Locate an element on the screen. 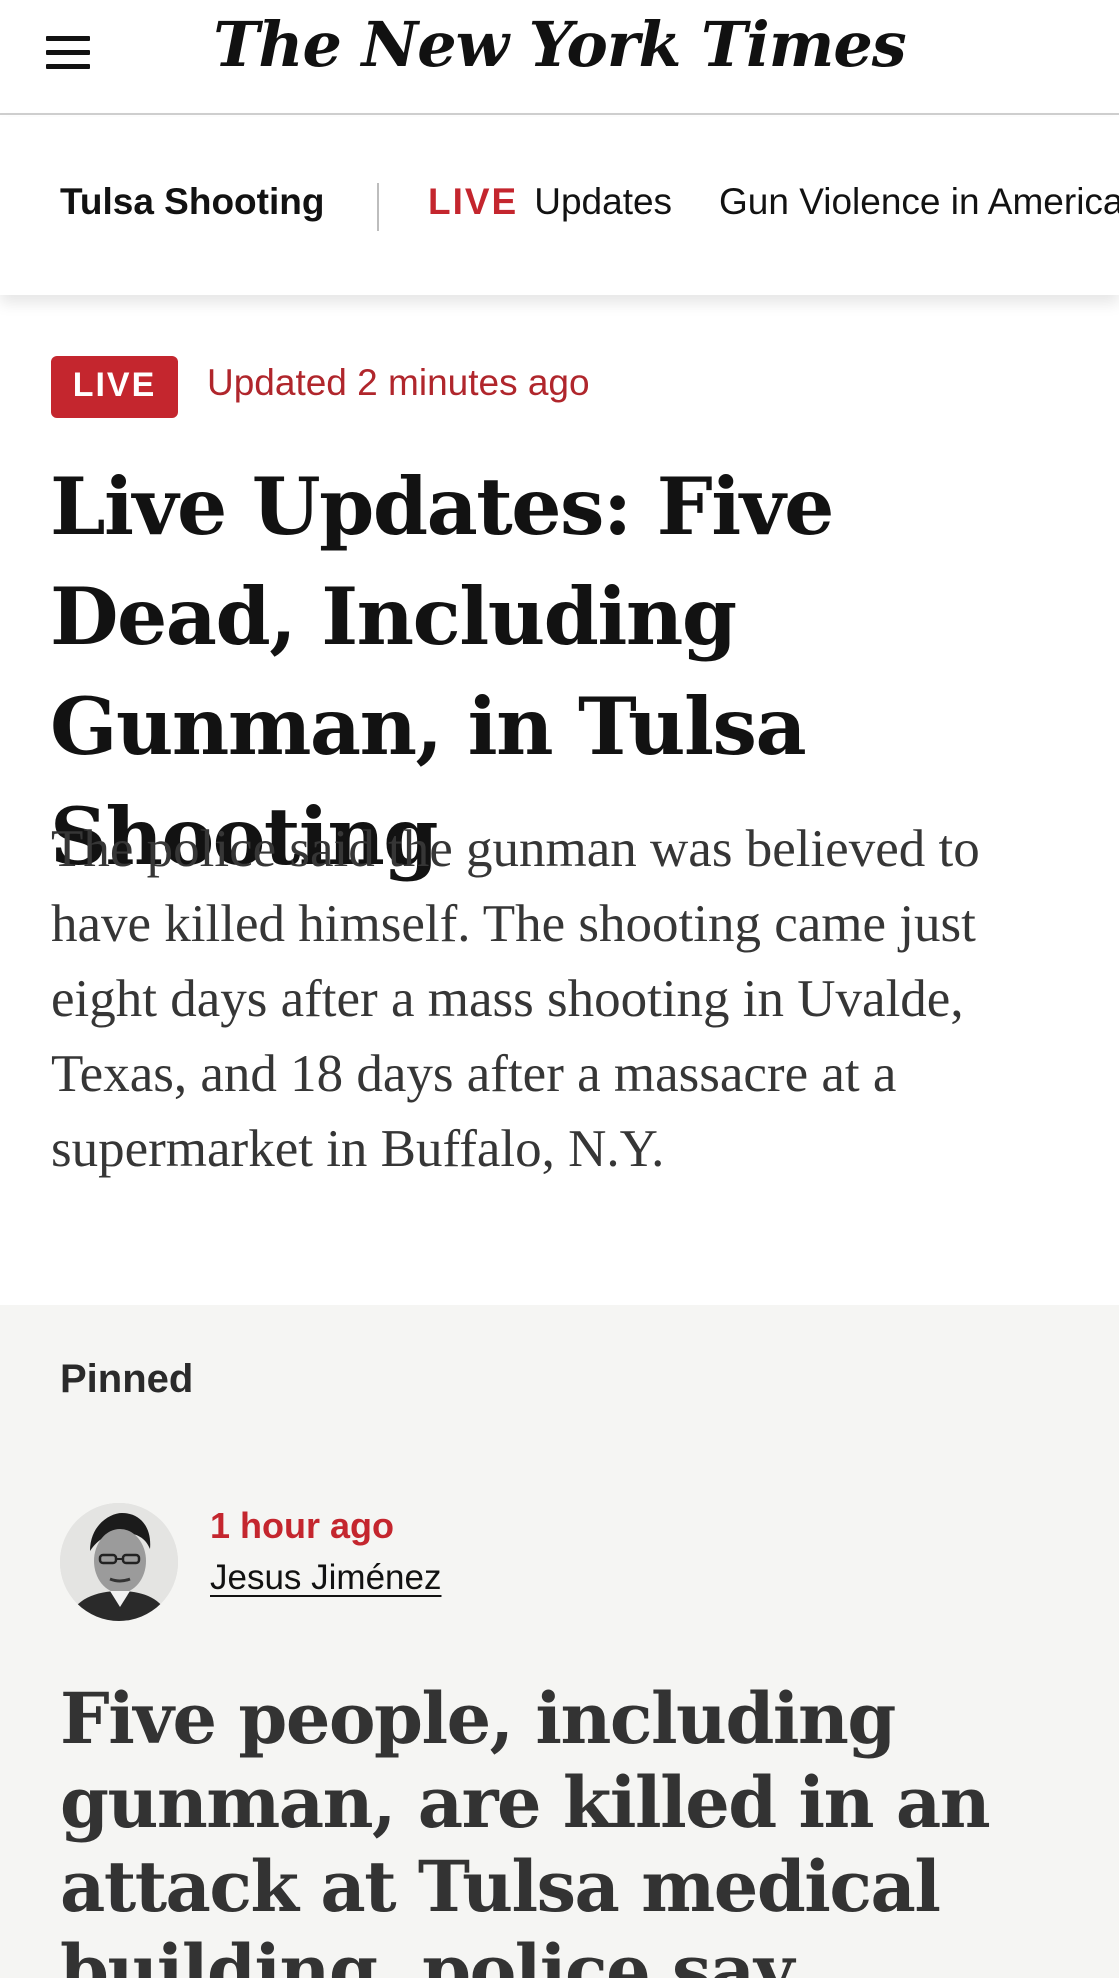 This screenshot has width=1119, height=1978. nav-divider is located at coordinates (378, 207).